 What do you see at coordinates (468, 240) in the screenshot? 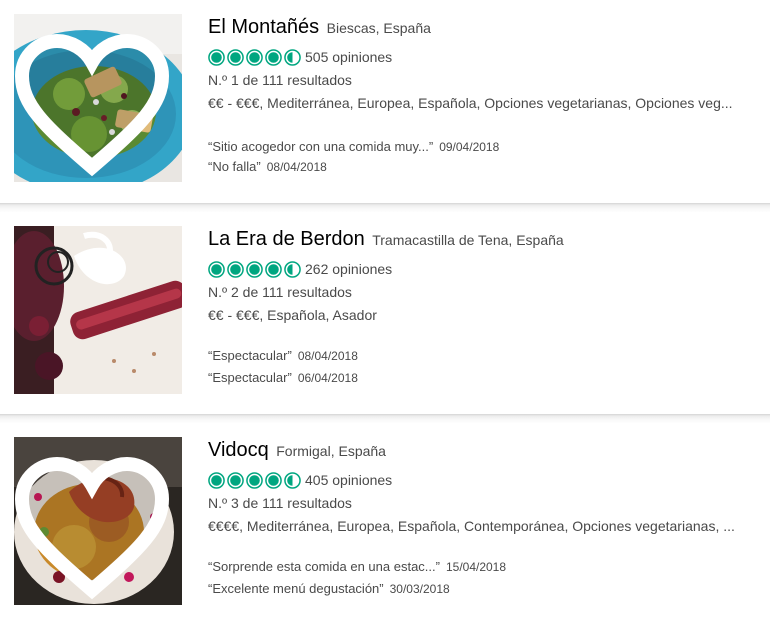
I see `restaurant-location: Tramacastilla de Tena, España` at bounding box center [468, 240].